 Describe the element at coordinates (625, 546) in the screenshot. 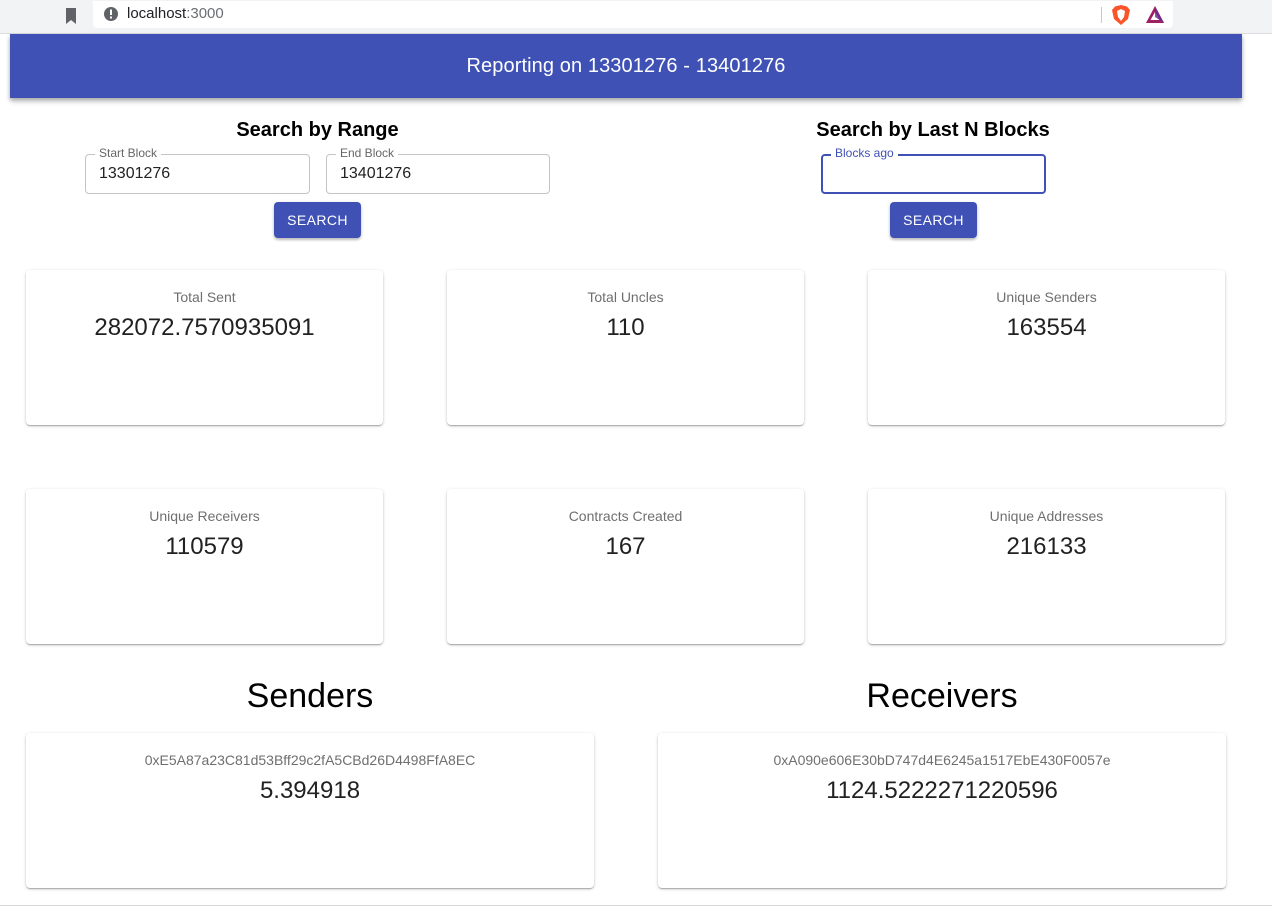

I see `stat-value: 167` at that location.